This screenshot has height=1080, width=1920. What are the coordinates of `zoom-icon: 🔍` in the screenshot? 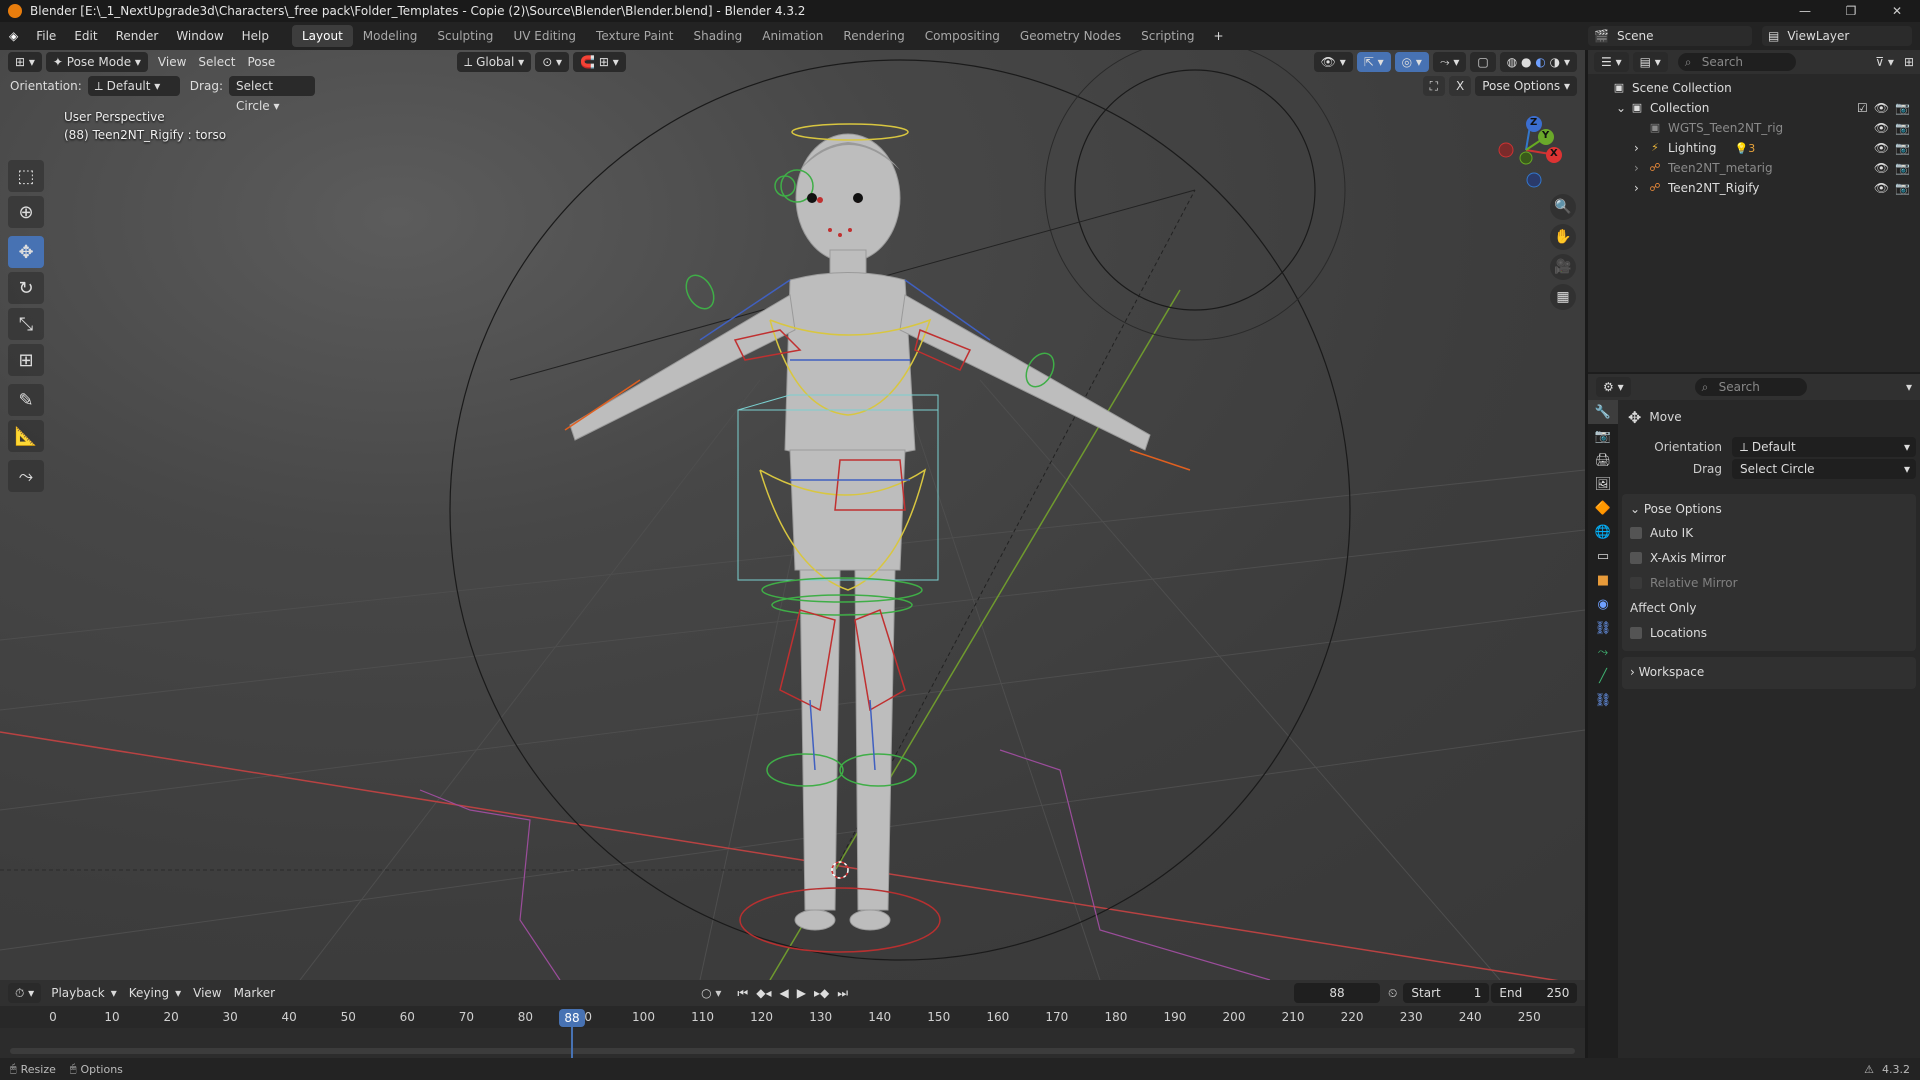 It's located at (1563, 207).